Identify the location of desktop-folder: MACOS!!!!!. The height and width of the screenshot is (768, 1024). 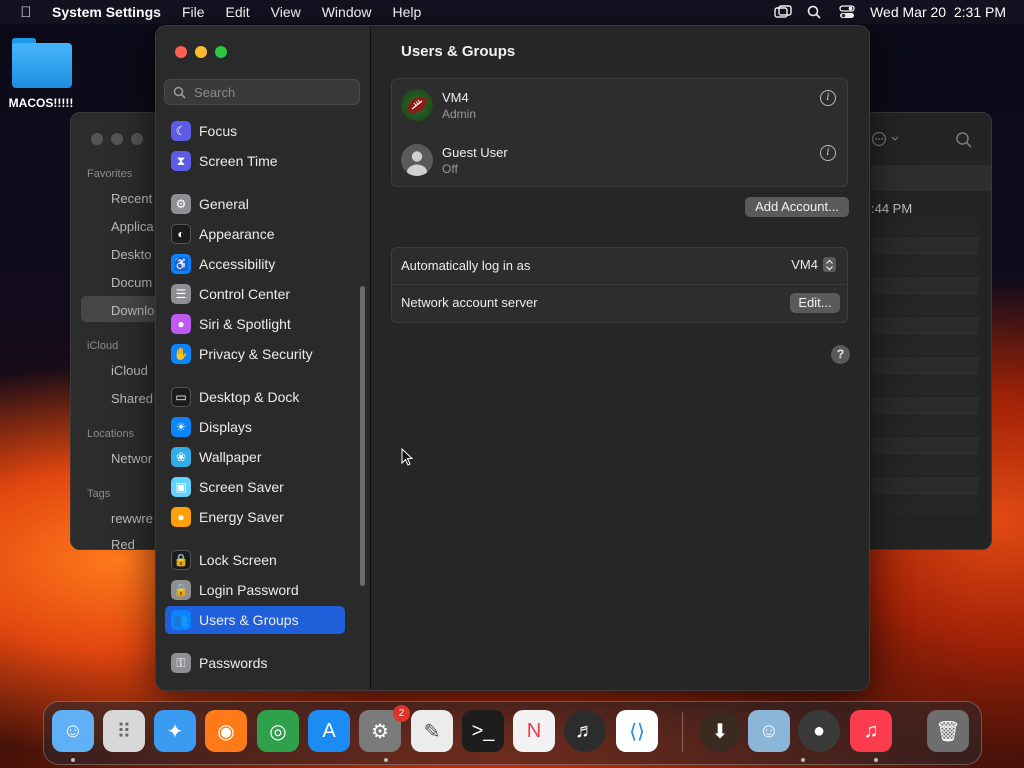
(41, 74).